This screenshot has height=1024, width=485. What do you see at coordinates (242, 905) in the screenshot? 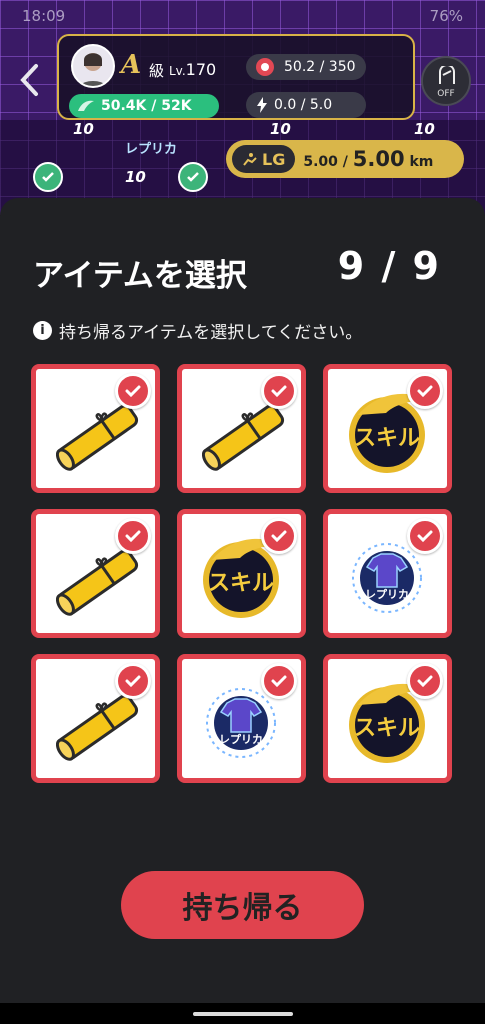
I see `take-home-button: 持ち帰る` at bounding box center [242, 905].